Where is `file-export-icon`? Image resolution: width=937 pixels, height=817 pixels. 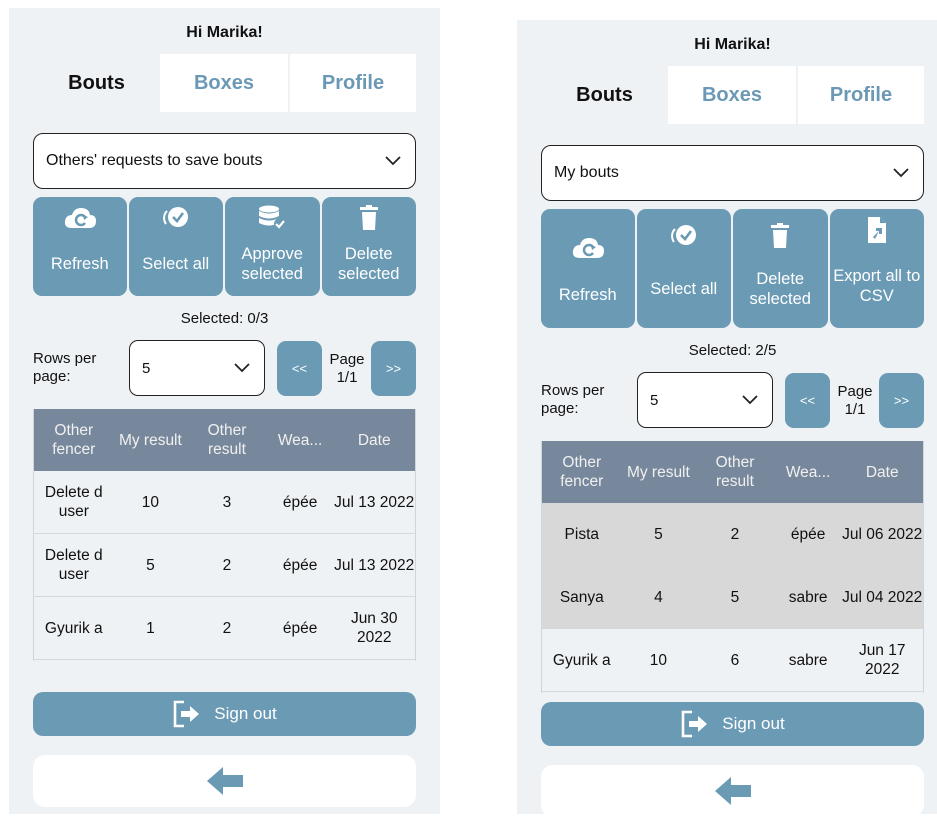
file-export-icon is located at coordinates (877, 230).